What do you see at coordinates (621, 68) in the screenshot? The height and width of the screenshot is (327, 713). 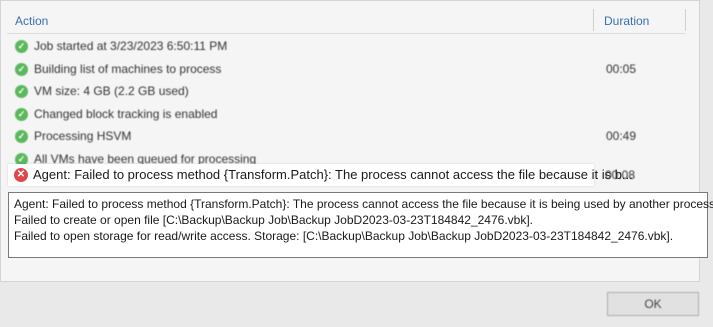 I see `log-row-duration: 00:05` at bounding box center [621, 68].